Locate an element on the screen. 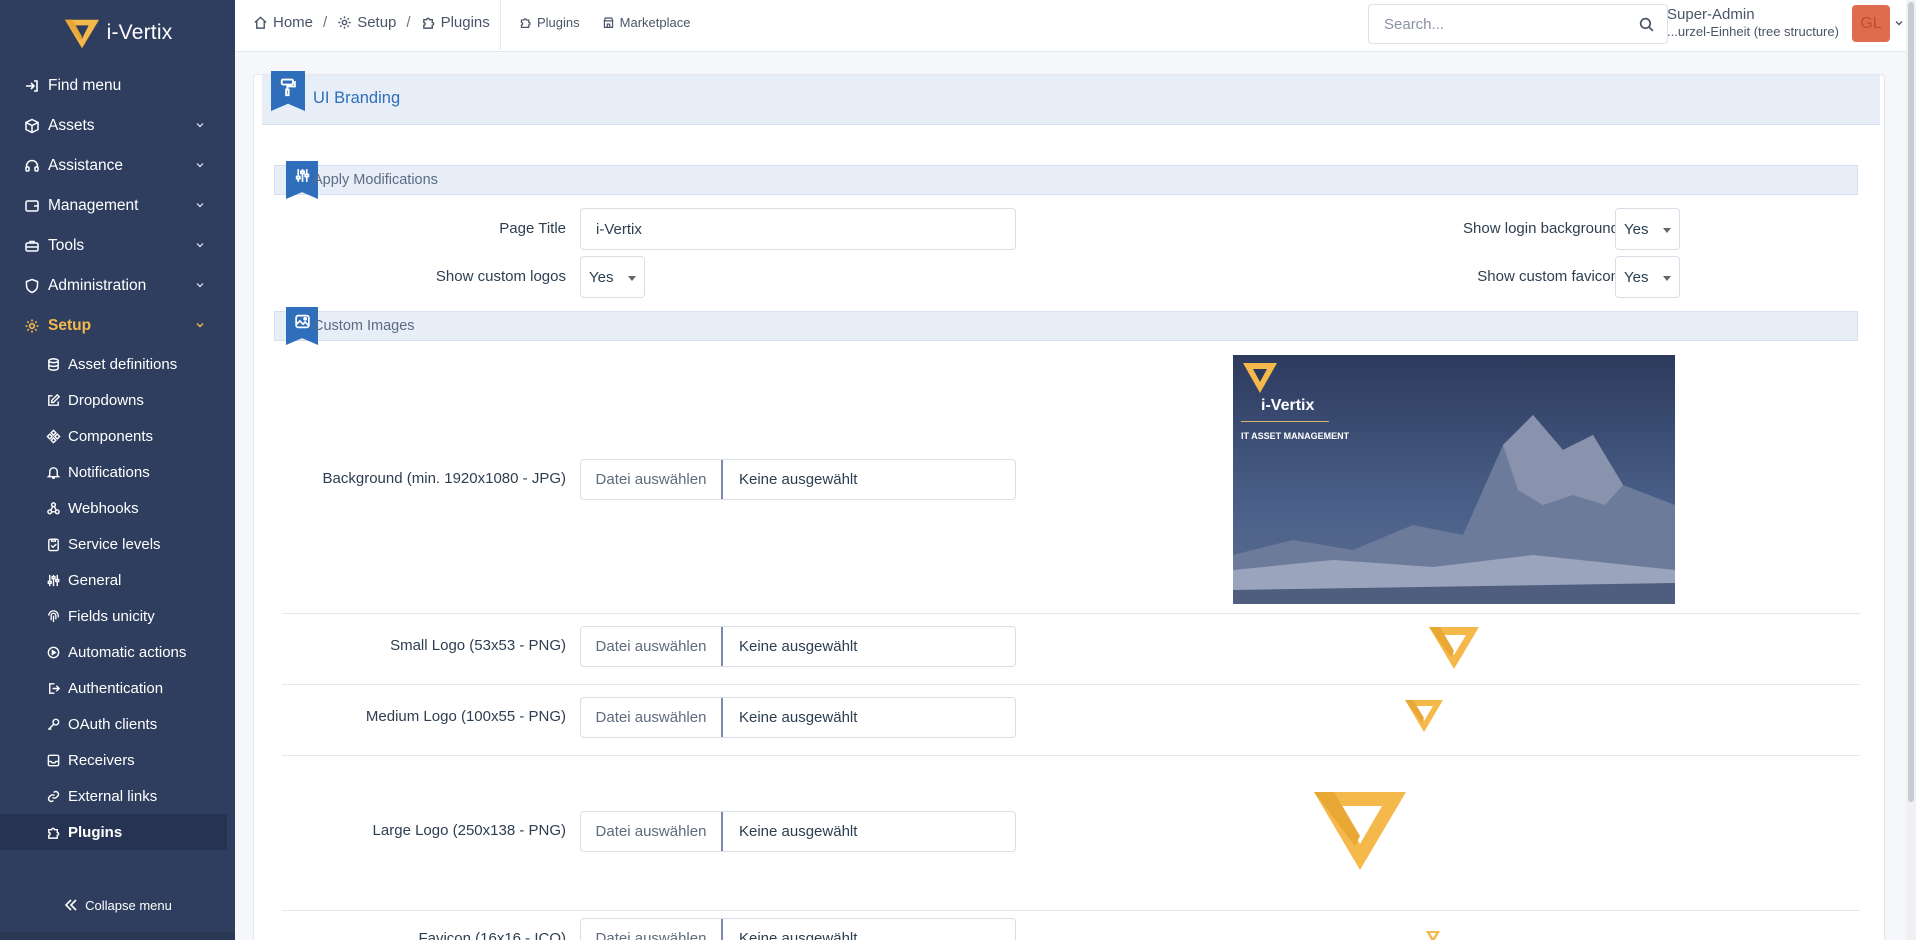 This screenshot has height=940, width=1916. medium-logo-file-input: Datei auswählen Keine ausgewählt is located at coordinates (798, 717).